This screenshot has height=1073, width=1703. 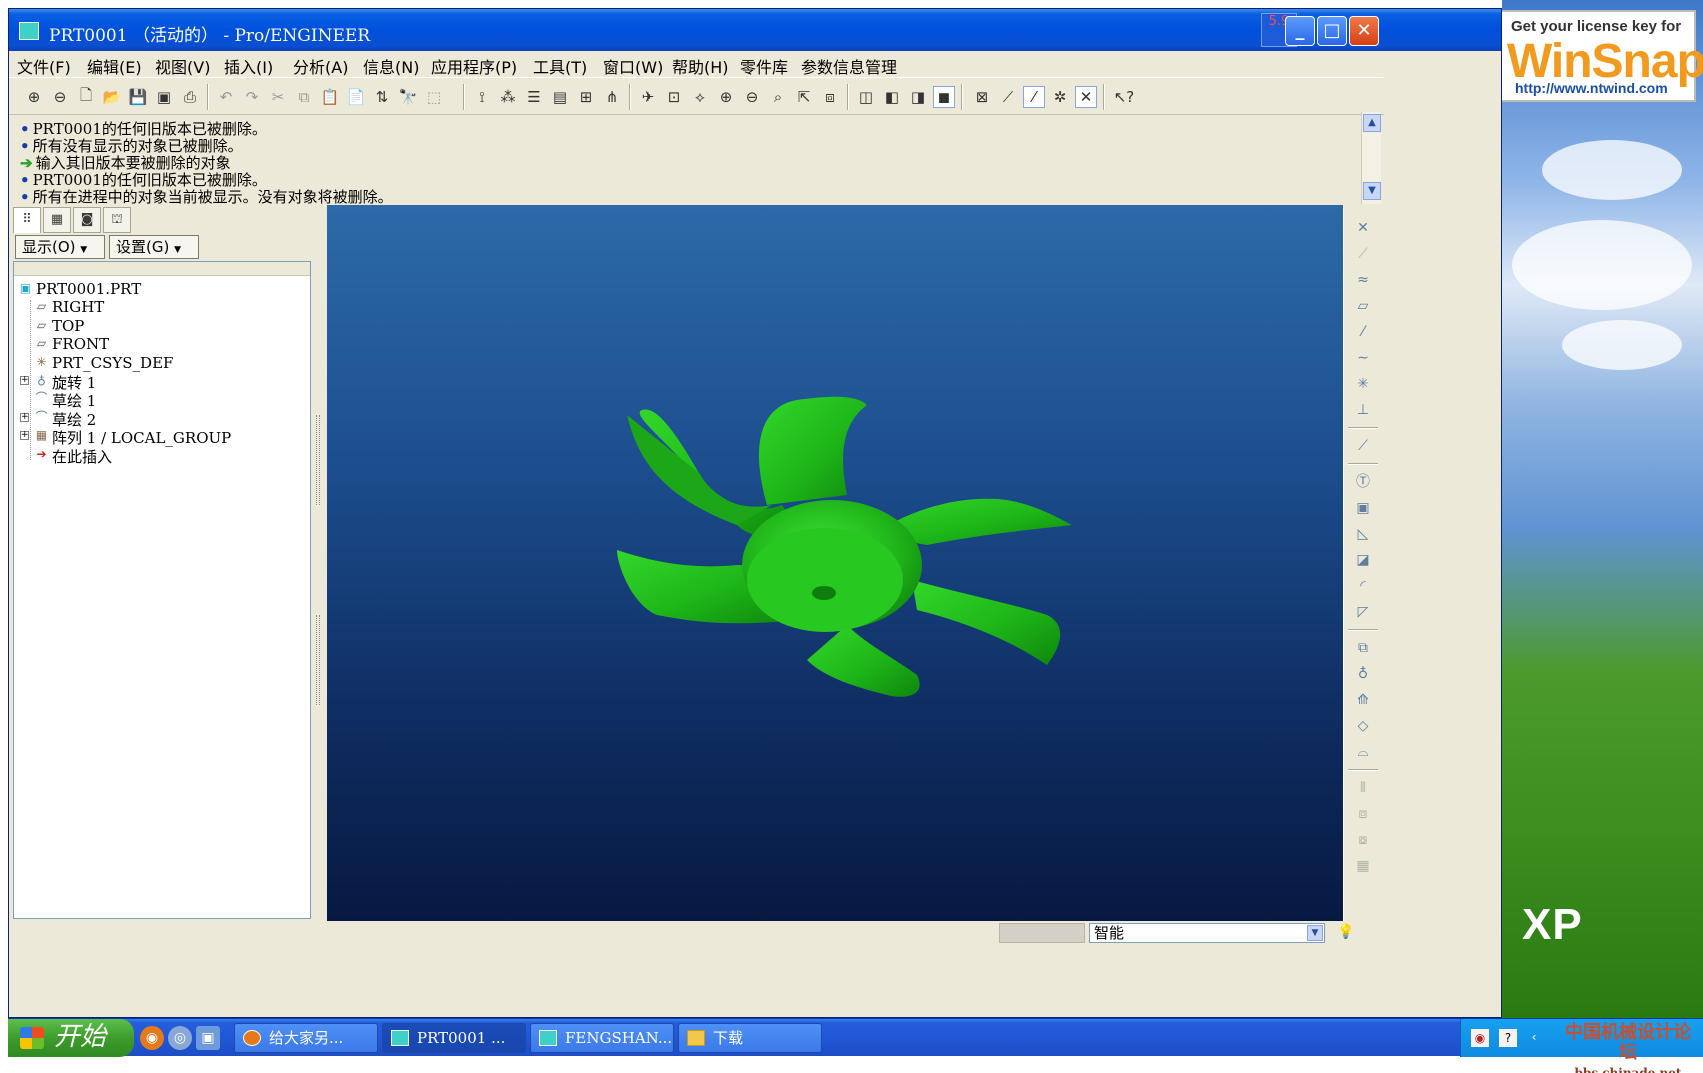 I want to click on menu-window: 窗口(W), so click(x=633, y=66).